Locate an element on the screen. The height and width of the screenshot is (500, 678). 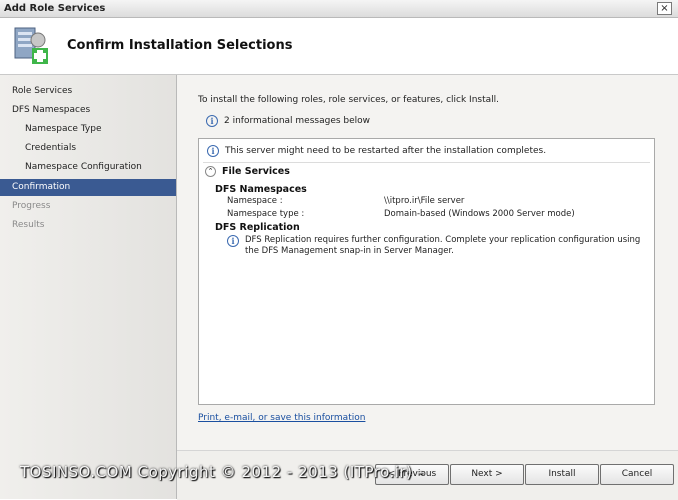
wizard-header: Confirm Installation Selections is located at coordinates (339, 46).